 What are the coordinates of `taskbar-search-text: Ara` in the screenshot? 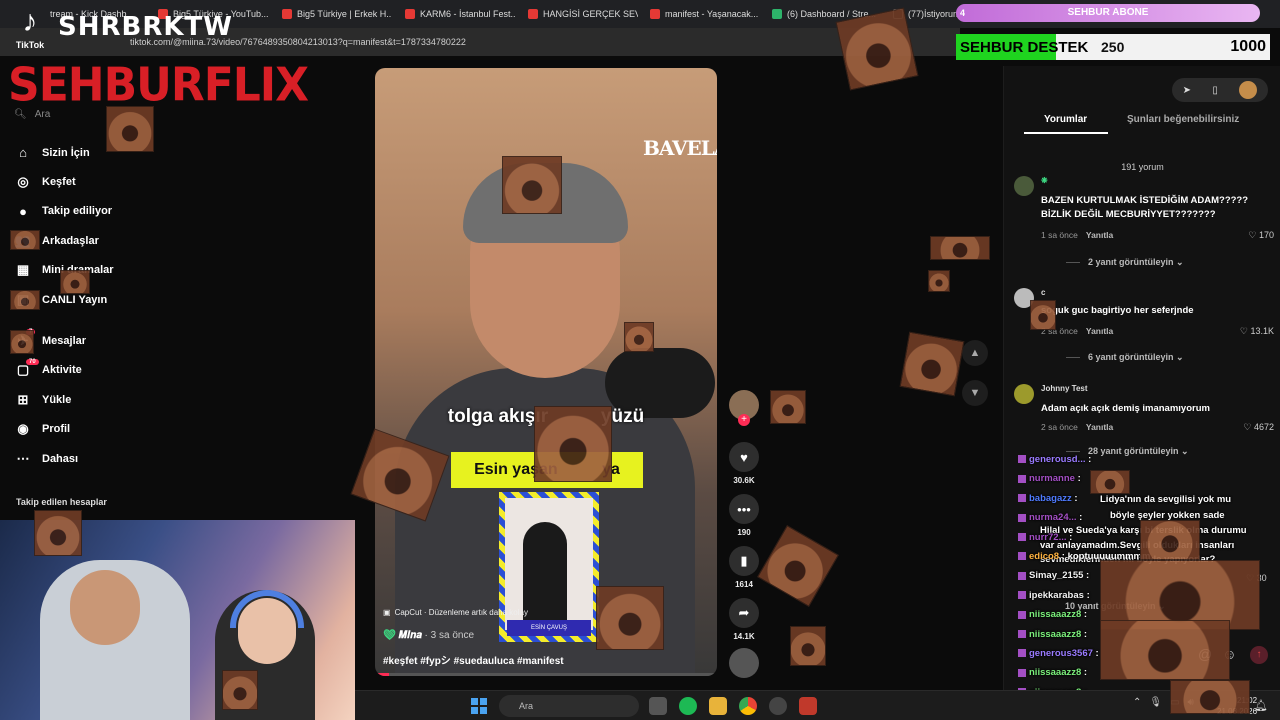 It's located at (526, 706).